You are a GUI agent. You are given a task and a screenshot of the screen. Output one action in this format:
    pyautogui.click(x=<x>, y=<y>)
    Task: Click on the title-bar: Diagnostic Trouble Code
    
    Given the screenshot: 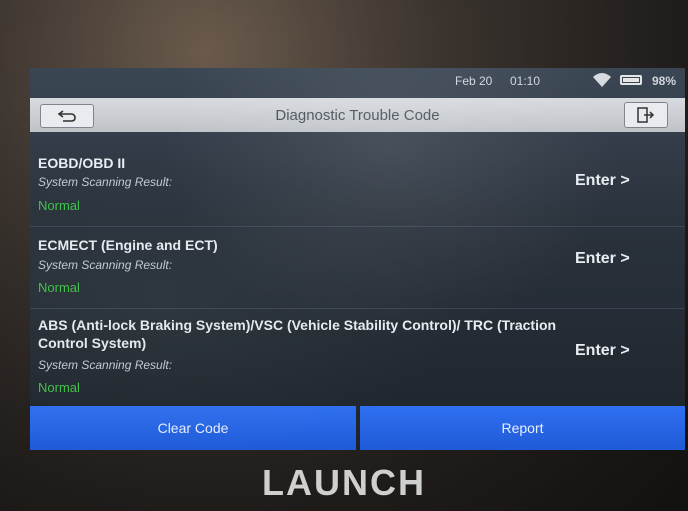 What is the action you would take?
    pyautogui.click(x=357, y=115)
    